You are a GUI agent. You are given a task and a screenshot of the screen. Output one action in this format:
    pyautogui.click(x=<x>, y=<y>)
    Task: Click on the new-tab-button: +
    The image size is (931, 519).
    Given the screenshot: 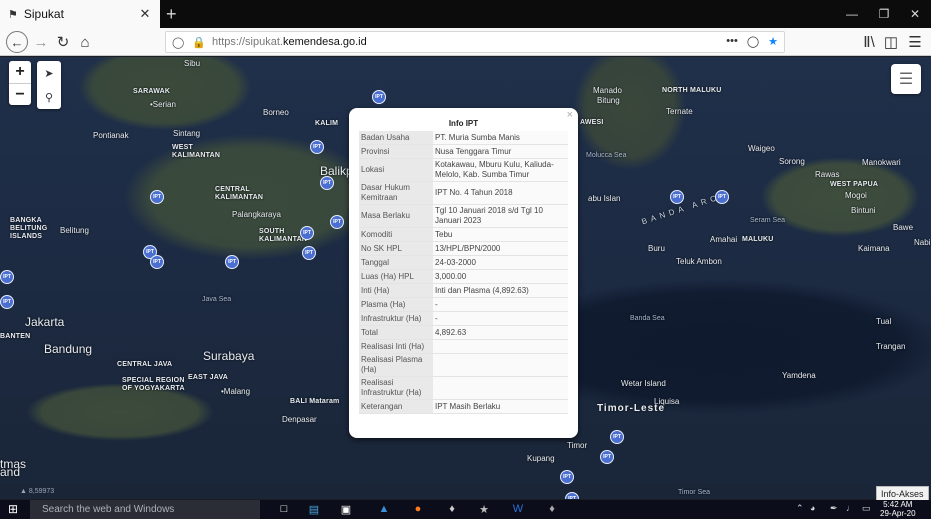 What is the action you would take?
    pyautogui.click(x=171, y=14)
    